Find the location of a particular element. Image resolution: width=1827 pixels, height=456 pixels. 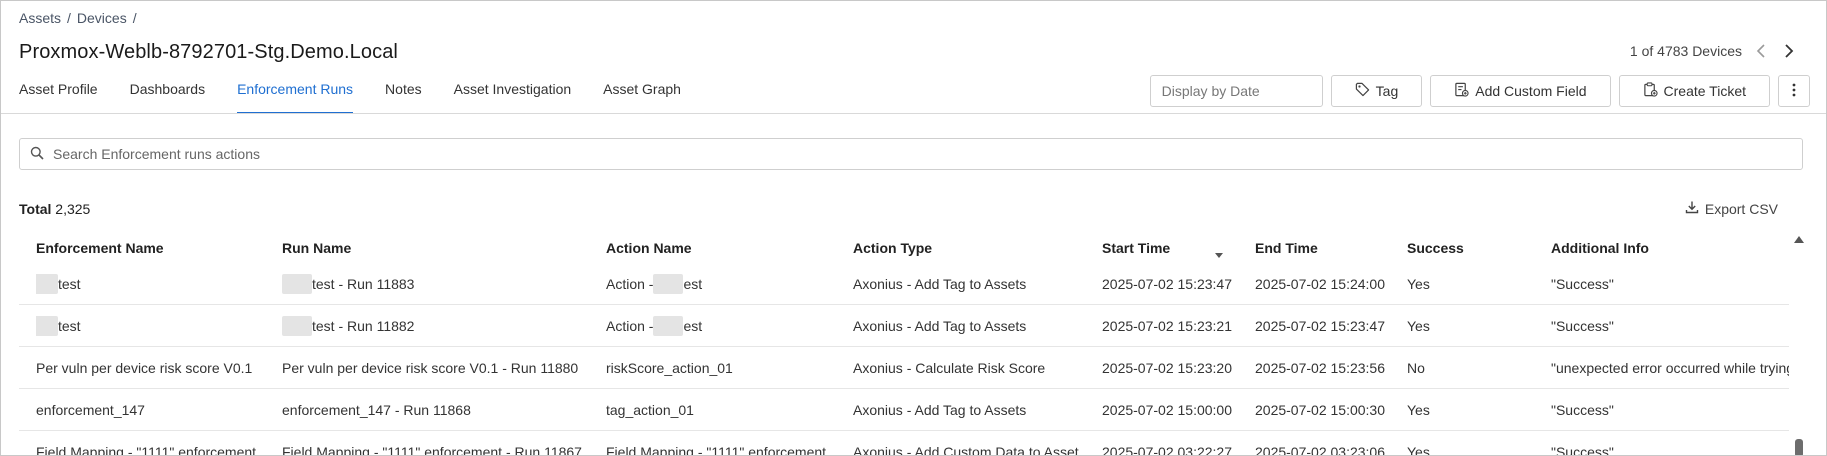

kebab-menu-icon is located at coordinates (1794, 91).